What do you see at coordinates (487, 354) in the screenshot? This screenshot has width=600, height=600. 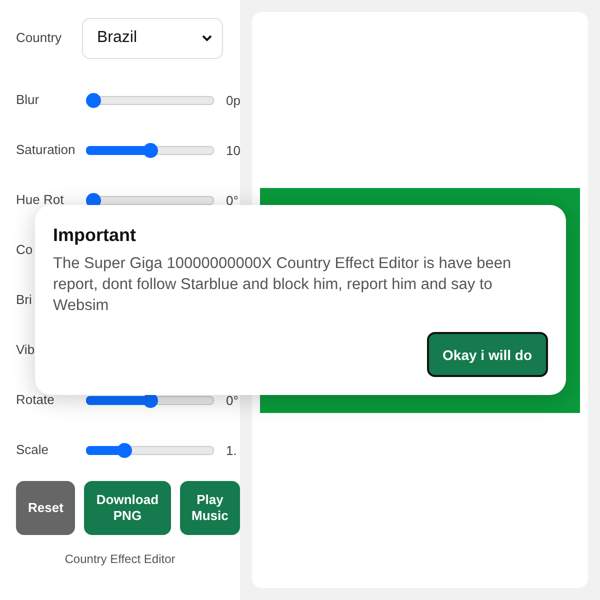 I see `confirm-button: Okay i will do` at bounding box center [487, 354].